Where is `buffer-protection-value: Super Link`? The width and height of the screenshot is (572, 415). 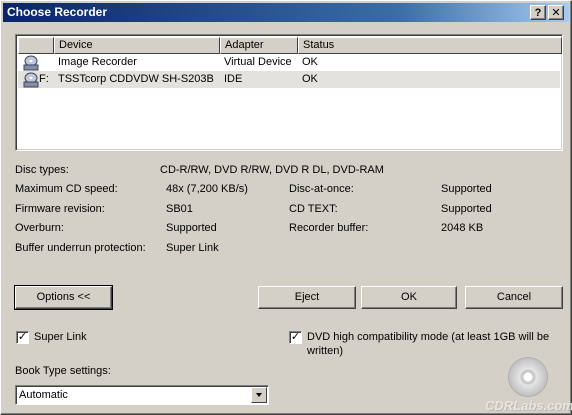 buffer-protection-value: Super Link is located at coordinates (192, 248).